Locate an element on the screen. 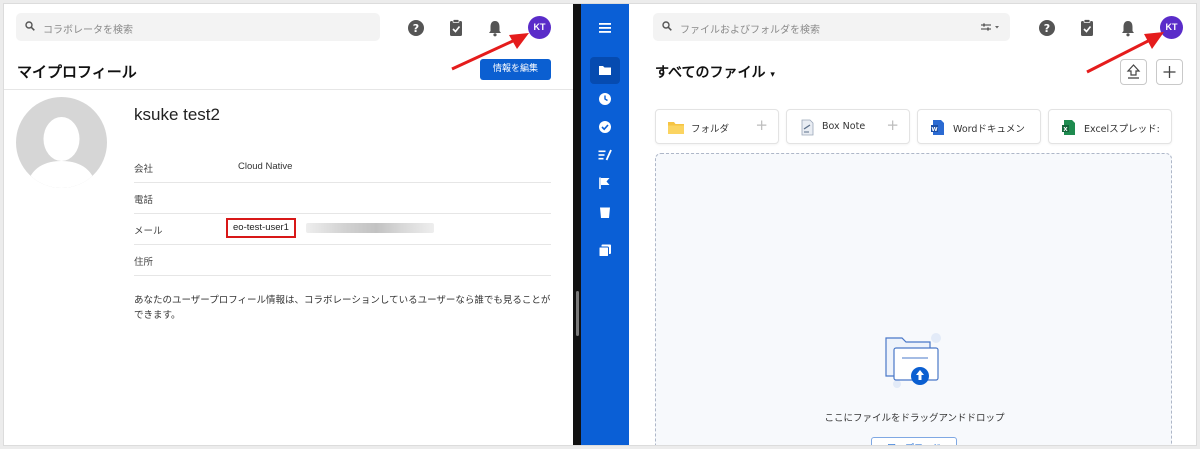 The height and width of the screenshot is (449, 1200). all-files-title-text: すべてのファイル is located at coordinates (710, 73).